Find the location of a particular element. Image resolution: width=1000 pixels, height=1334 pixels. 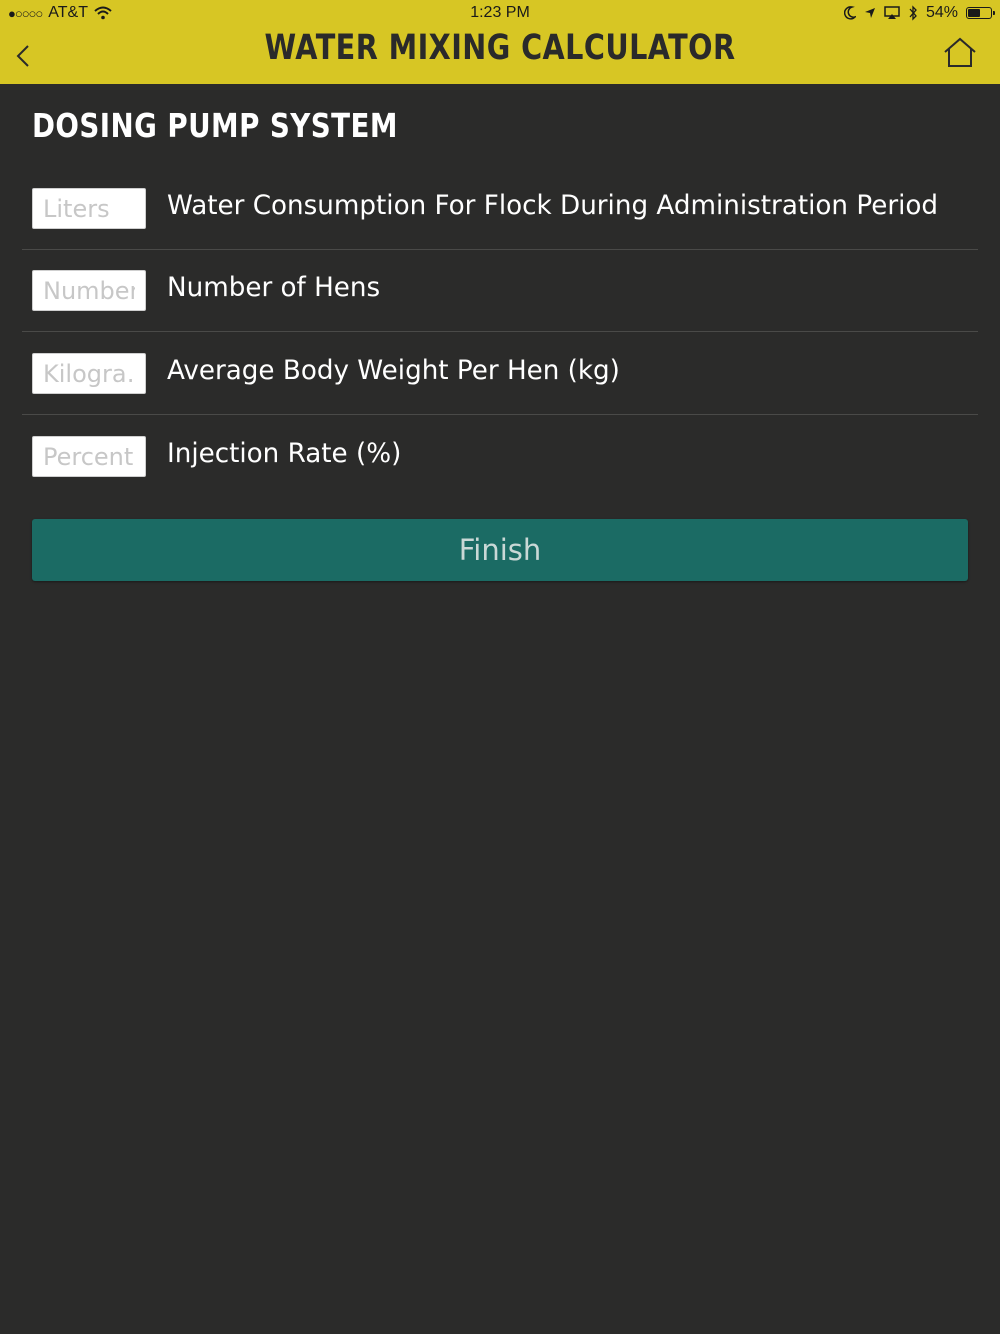

form-row-injection-rate: Injection Rate (%) is located at coordinates (500, 457).